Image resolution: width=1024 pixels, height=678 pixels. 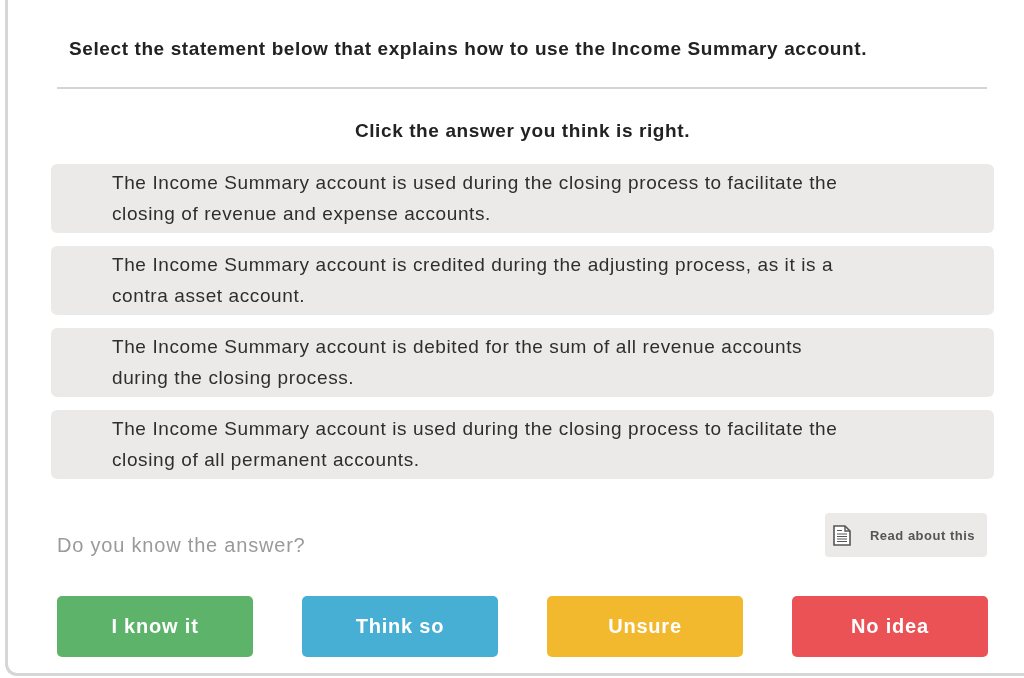 I want to click on answer-option: The Income Summary account is used during the closing process to facilitate the closing of all permanent accounts., so click(x=522, y=444).